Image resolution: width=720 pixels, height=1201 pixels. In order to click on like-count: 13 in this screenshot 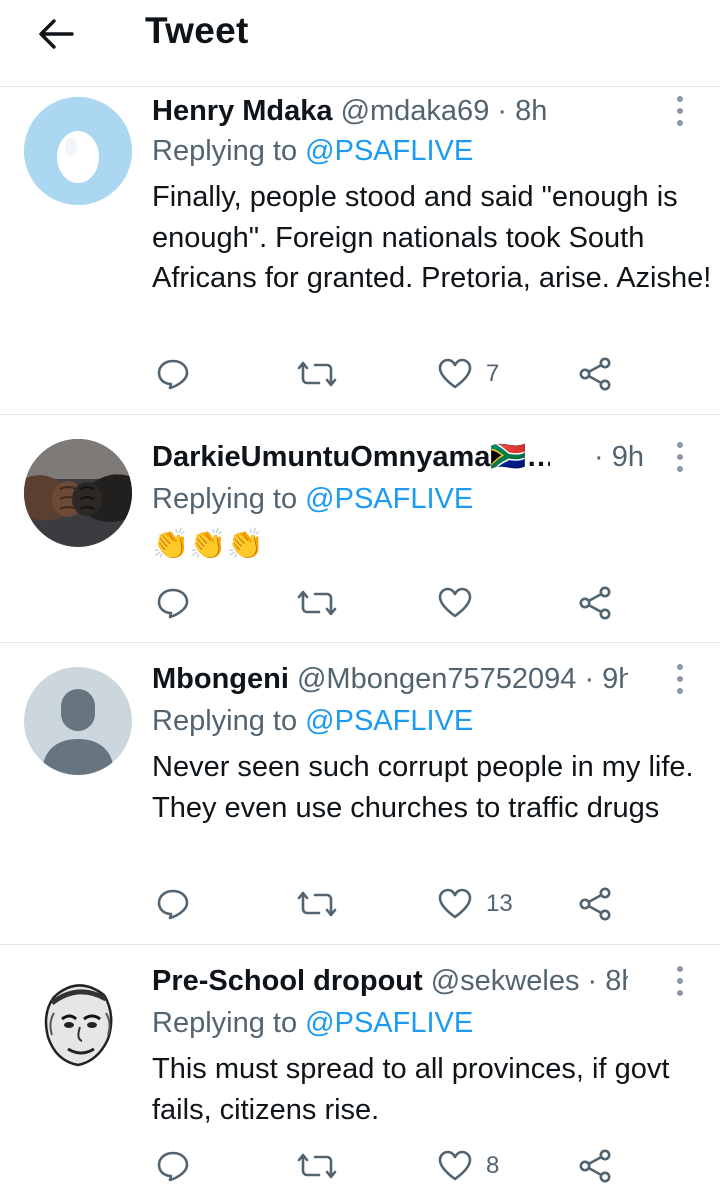, I will do `click(499, 903)`.